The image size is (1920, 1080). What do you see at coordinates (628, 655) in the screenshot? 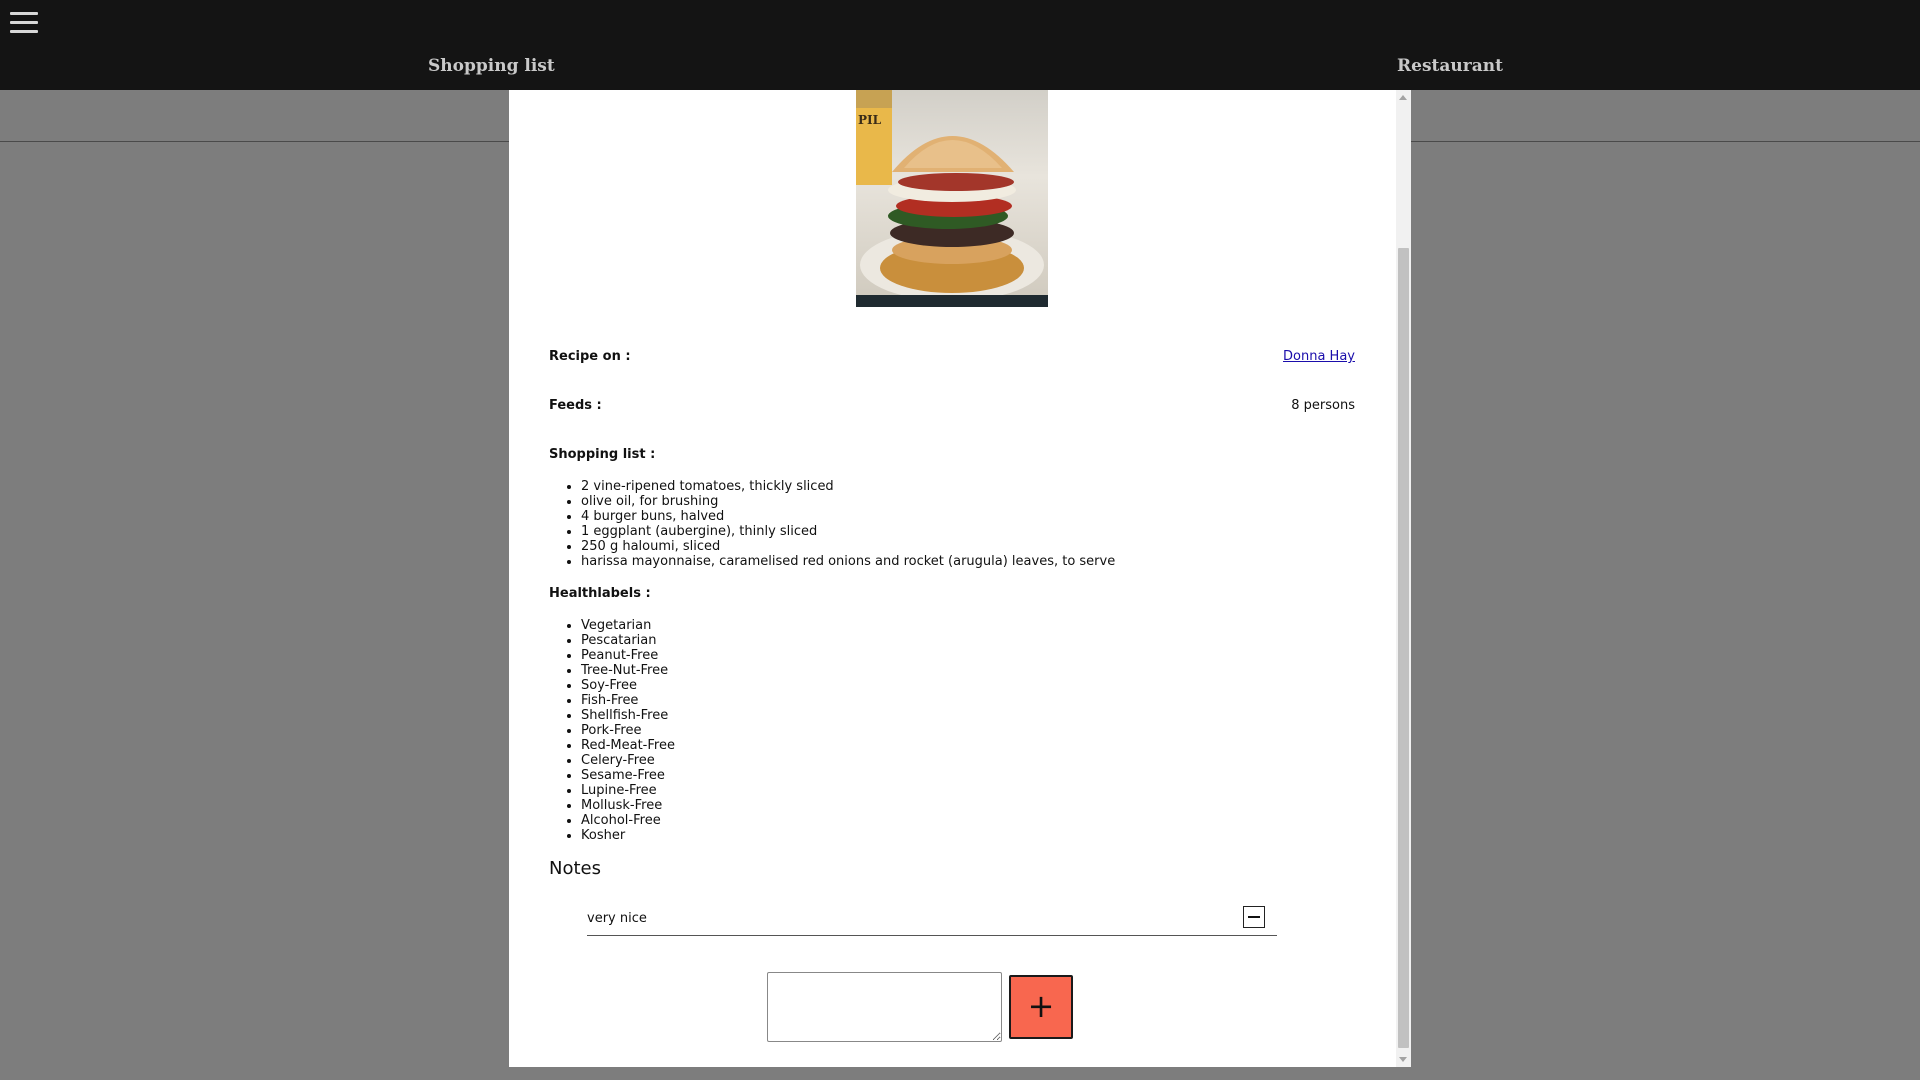
I see `healthlabel-item: Peanut-Free` at bounding box center [628, 655].